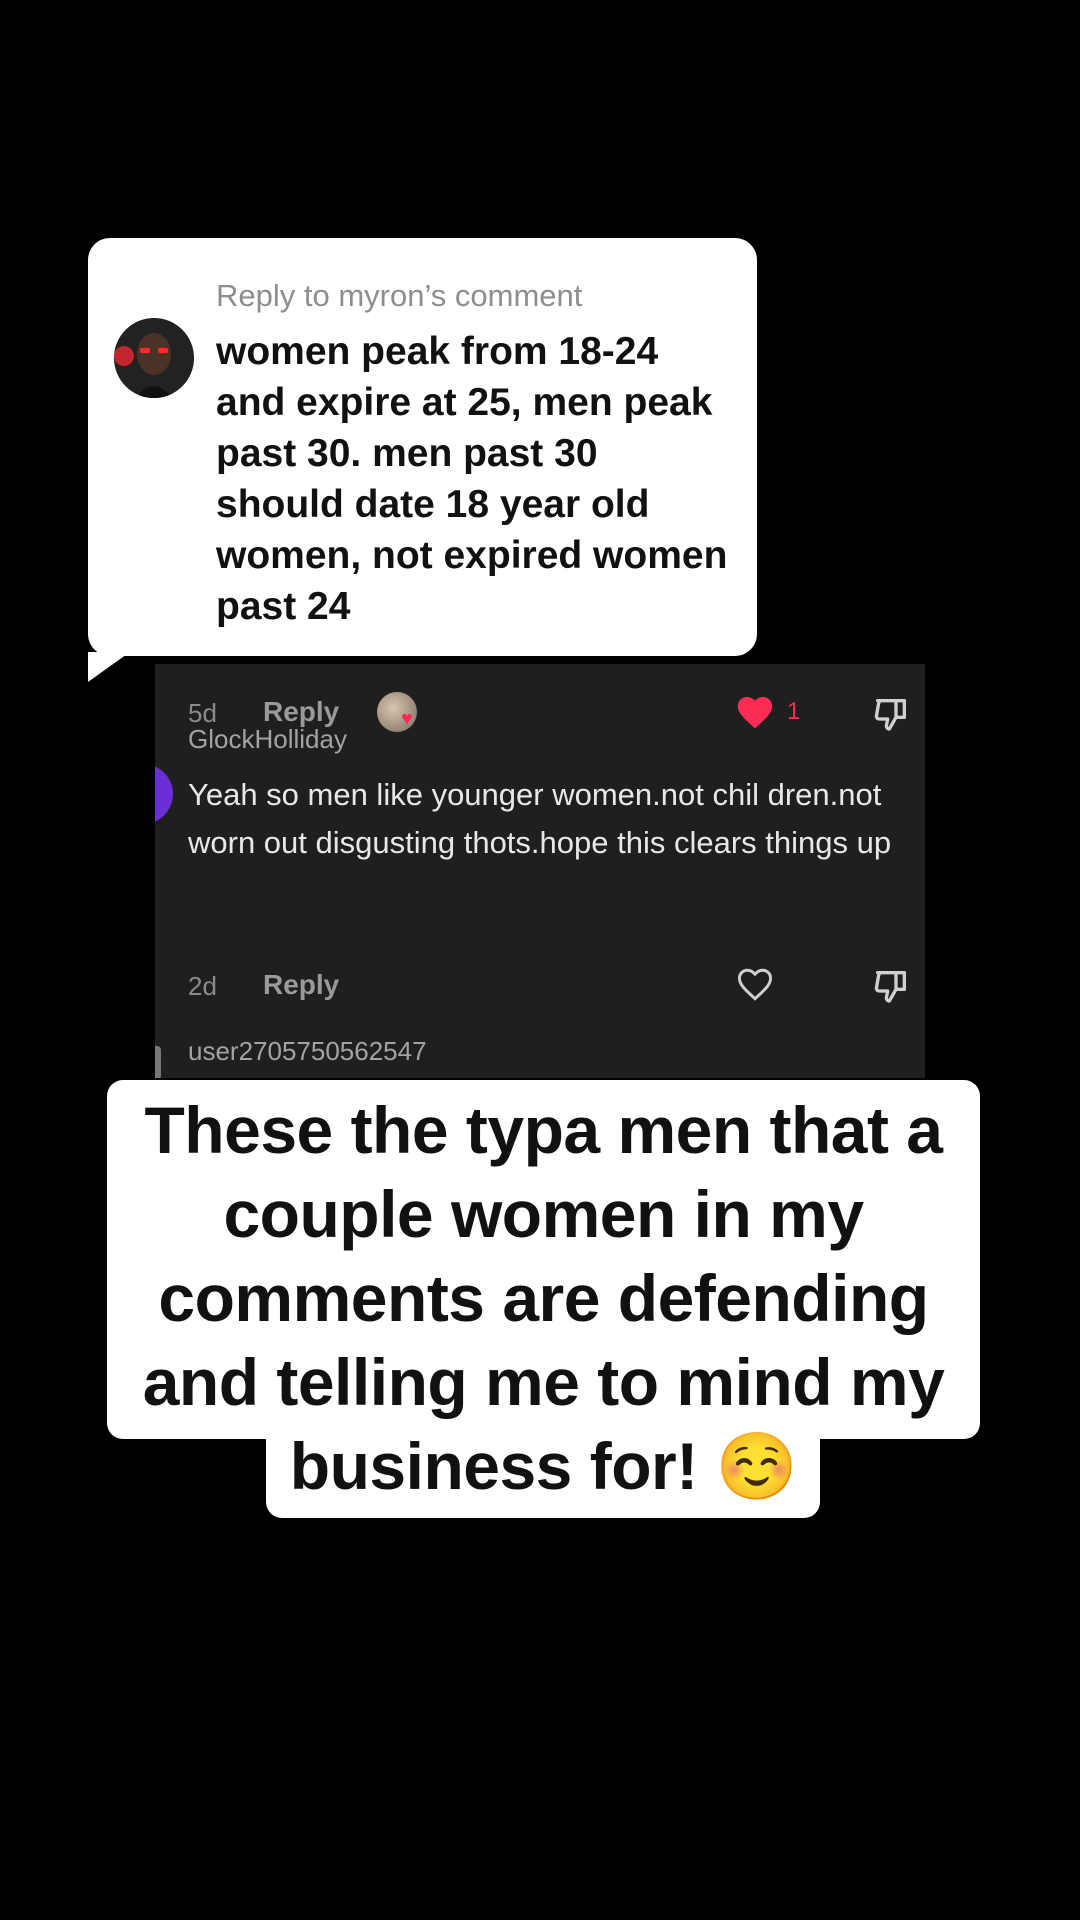 Image resolution: width=1080 pixels, height=1920 pixels. Describe the element at coordinates (755, 987) in the screenshot. I see `heart-outline-icon` at that location.